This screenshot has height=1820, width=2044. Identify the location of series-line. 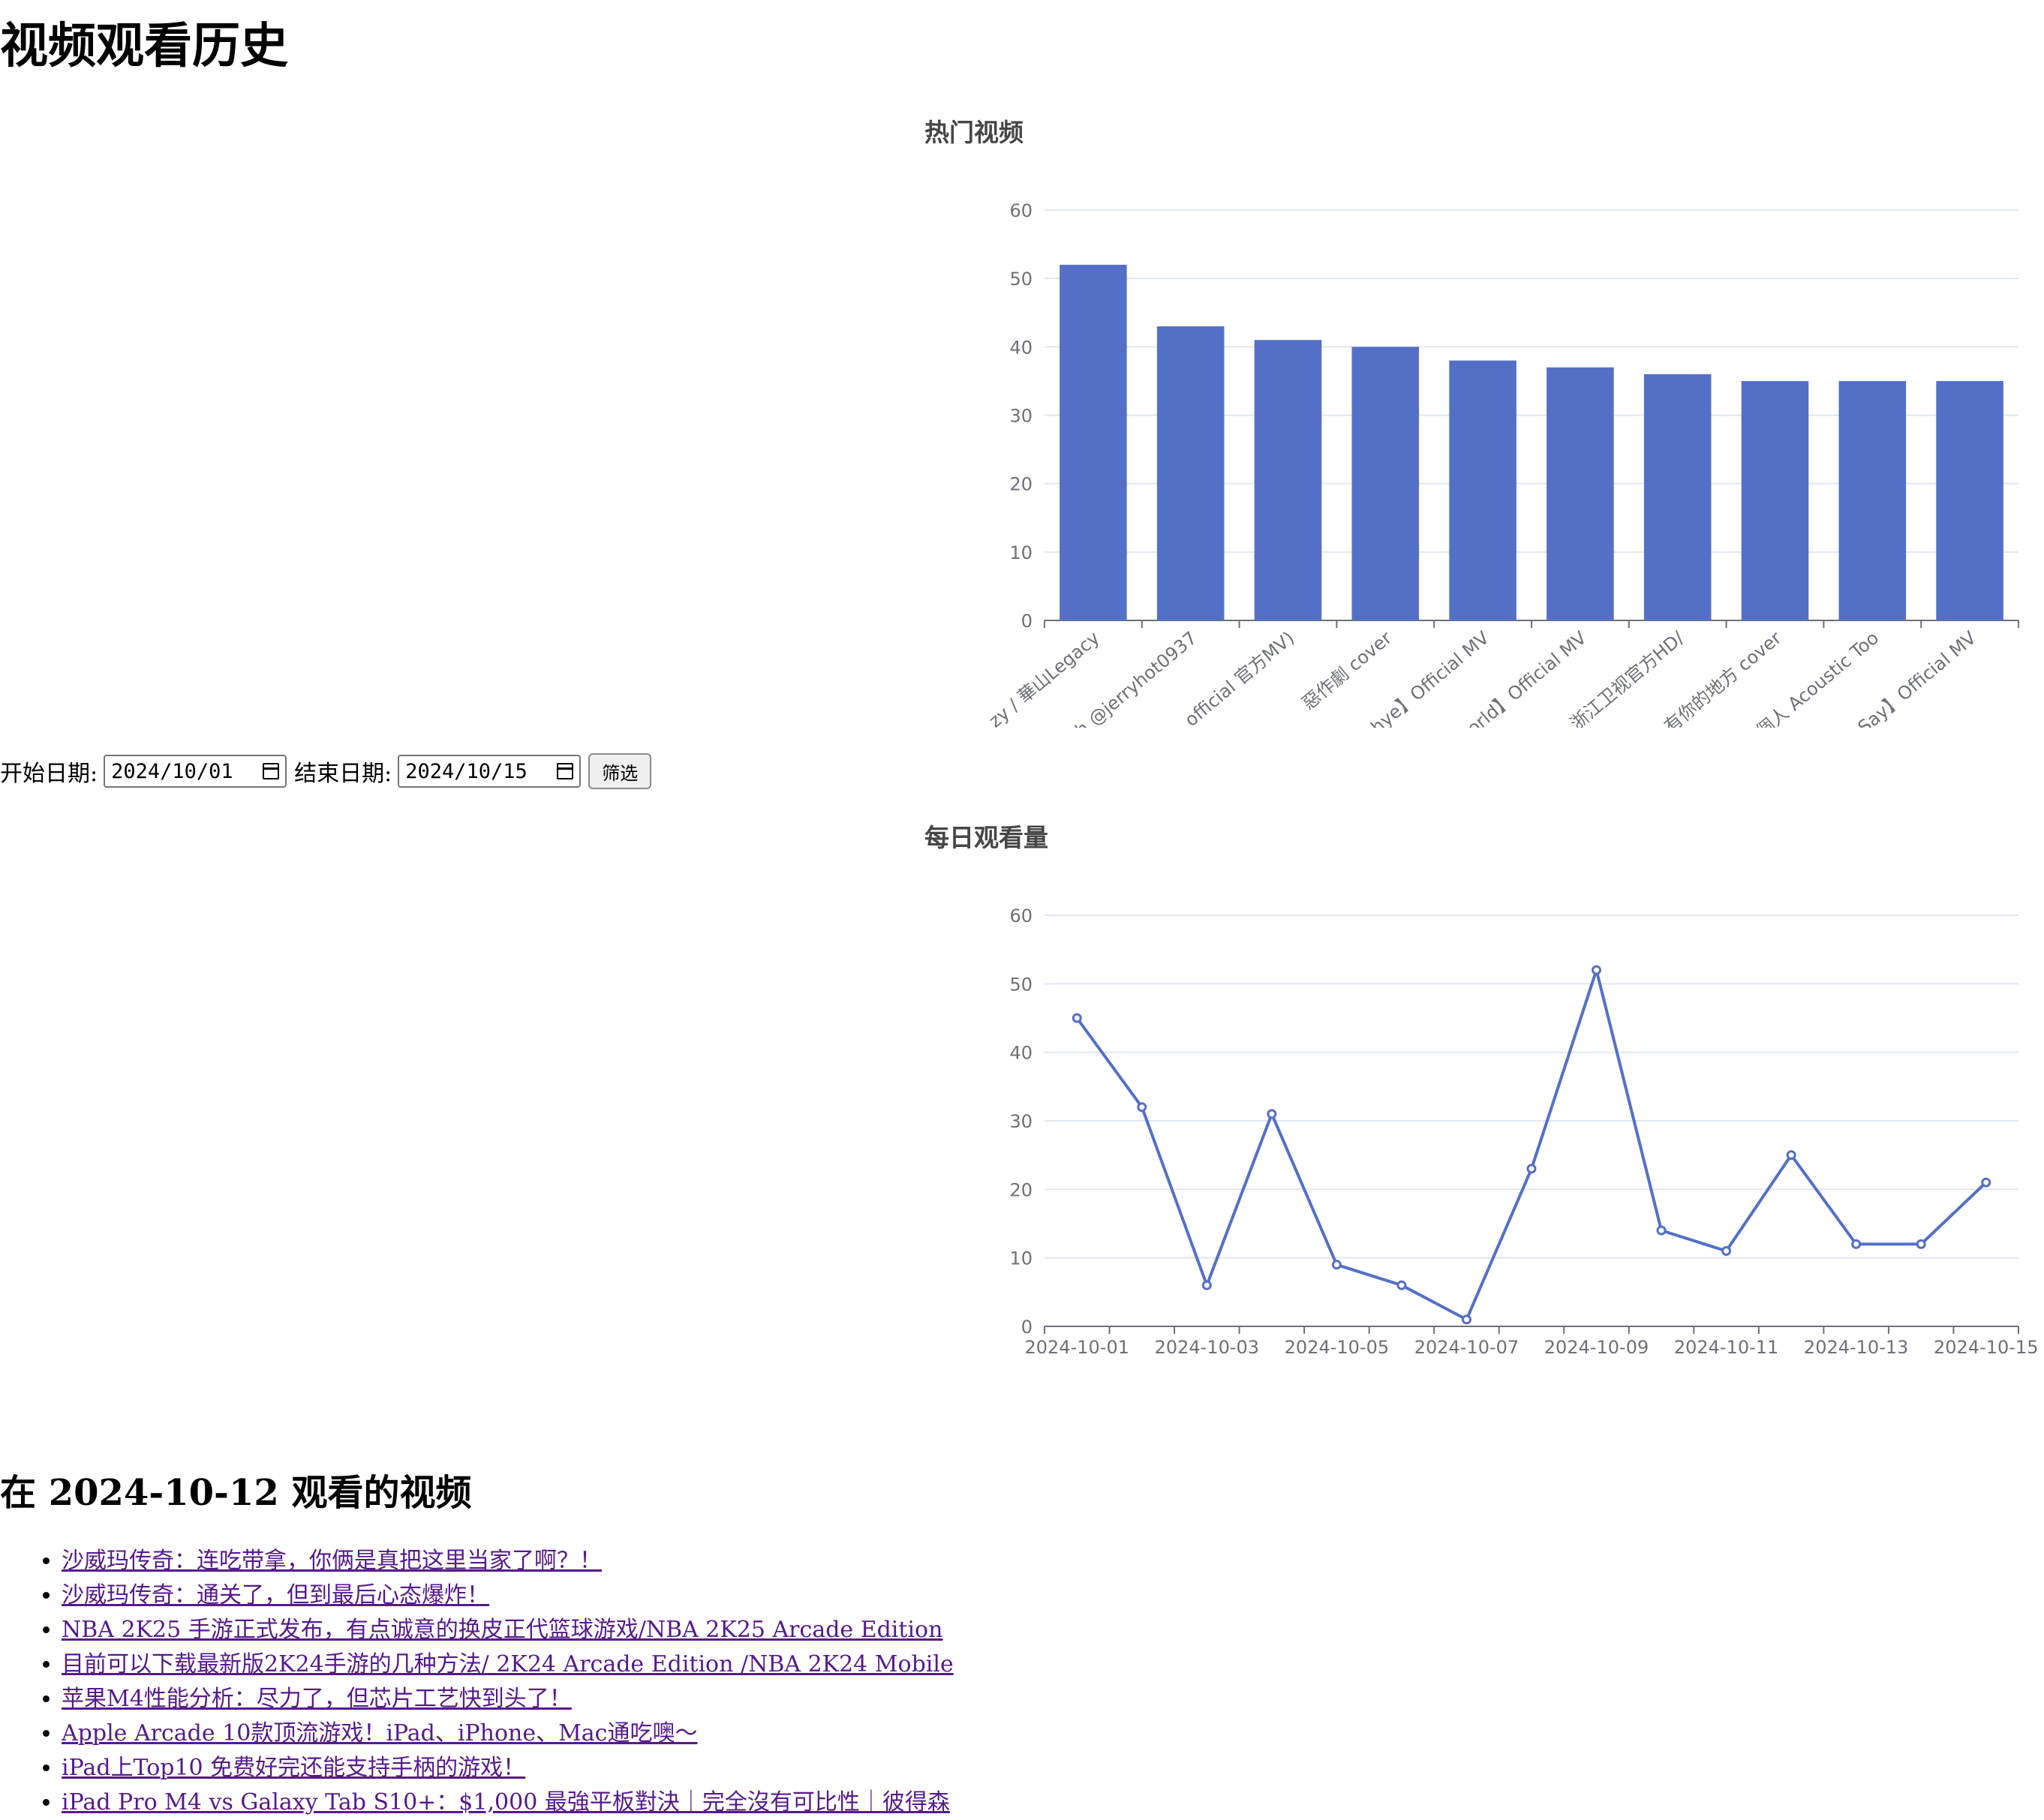
(1531, 1145).